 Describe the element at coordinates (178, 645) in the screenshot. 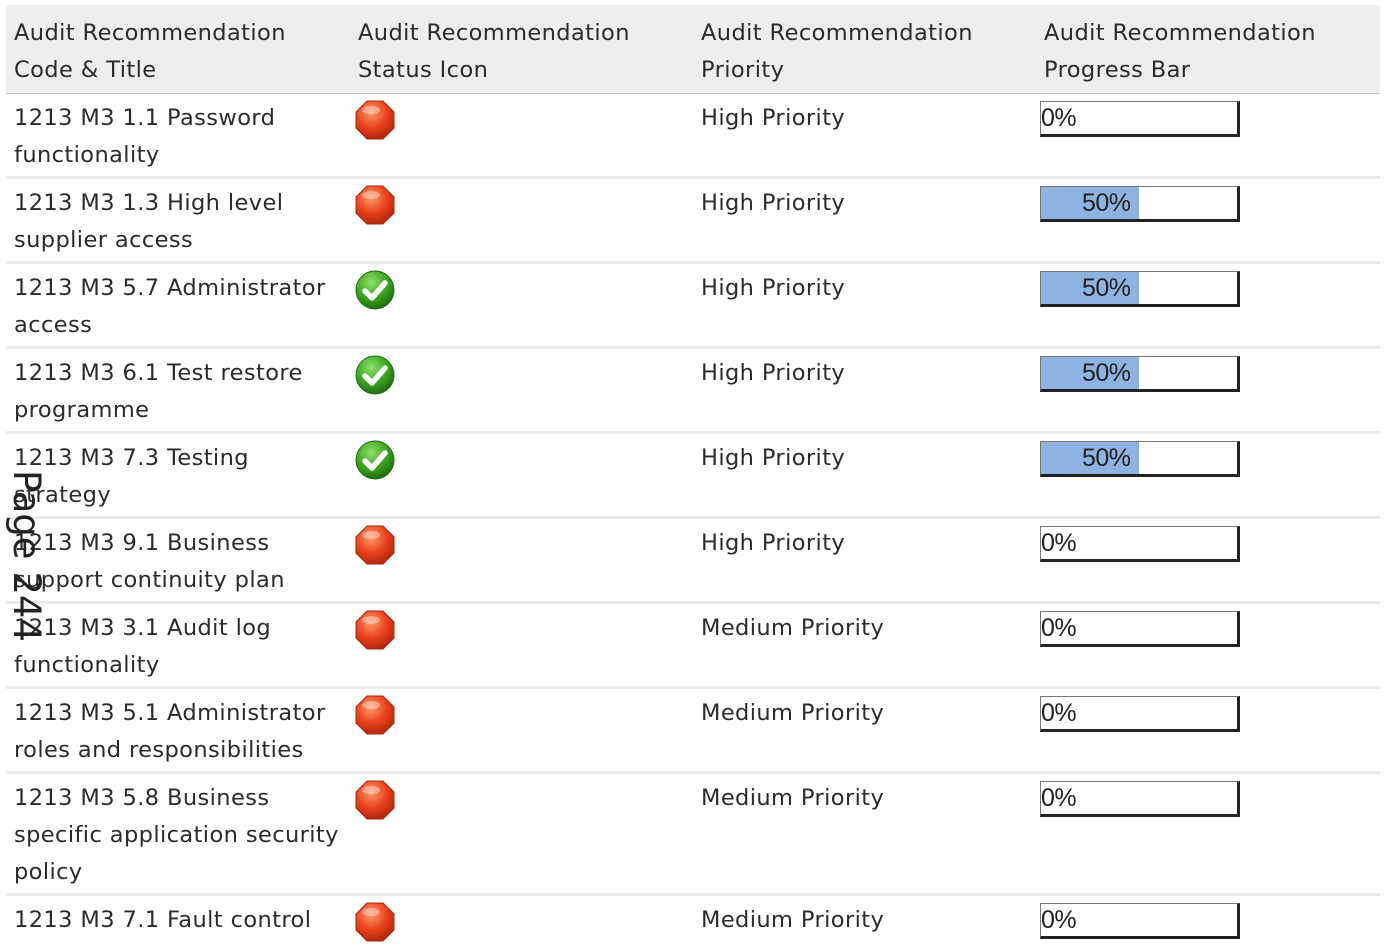

I see `recommendation-code-title: 1213 M3 3.1 Audit log functionality` at that location.